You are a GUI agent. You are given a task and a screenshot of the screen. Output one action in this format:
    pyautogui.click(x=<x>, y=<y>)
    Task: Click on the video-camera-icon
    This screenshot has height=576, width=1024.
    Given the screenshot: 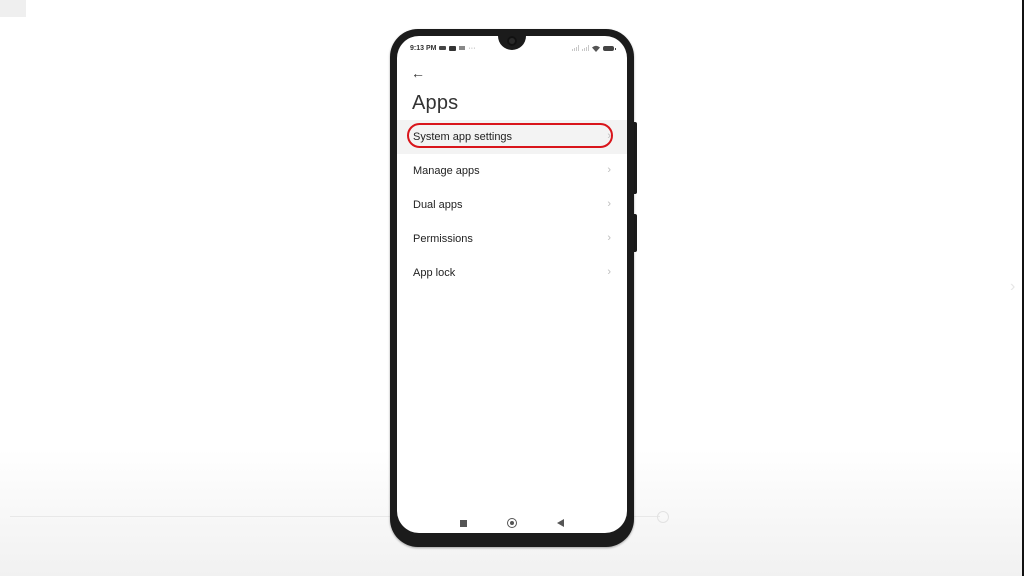 What is the action you would take?
    pyautogui.click(x=443, y=48)
    